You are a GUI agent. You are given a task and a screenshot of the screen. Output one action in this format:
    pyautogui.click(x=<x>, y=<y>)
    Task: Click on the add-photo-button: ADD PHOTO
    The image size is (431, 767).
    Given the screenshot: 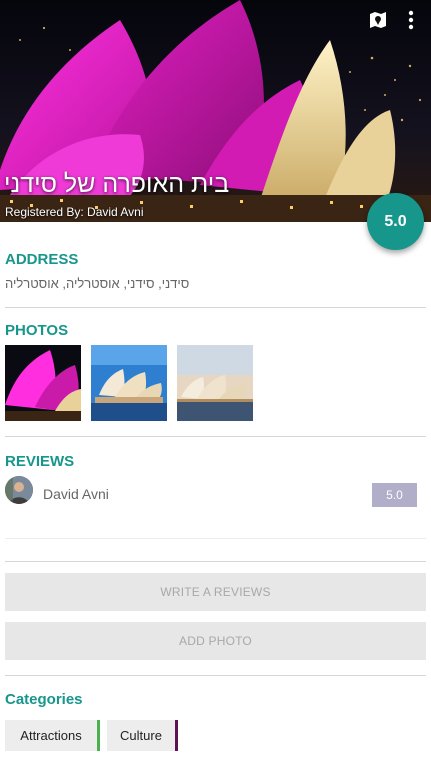 What is the action you would take?
    pyautogui.click(x=215, y=641)
    